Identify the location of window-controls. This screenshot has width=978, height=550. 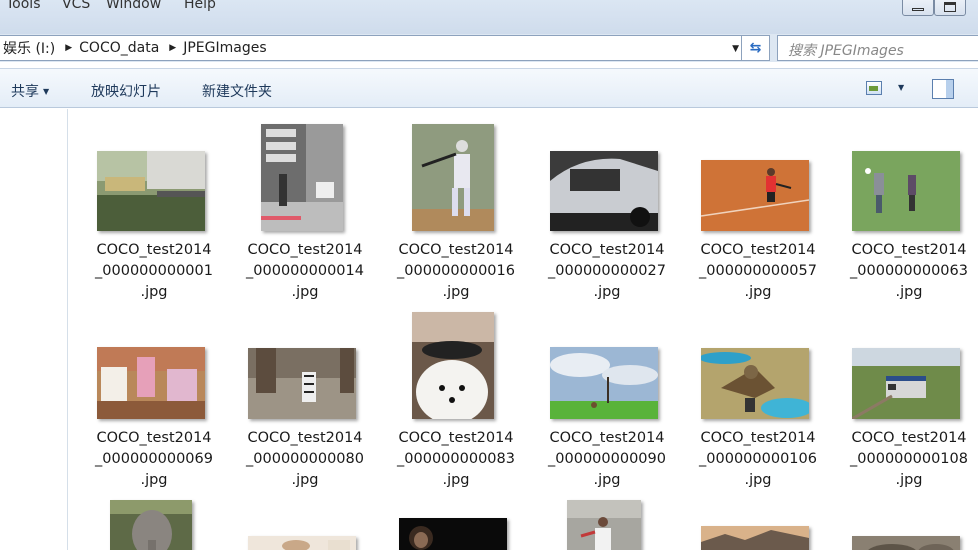
(934, 8).